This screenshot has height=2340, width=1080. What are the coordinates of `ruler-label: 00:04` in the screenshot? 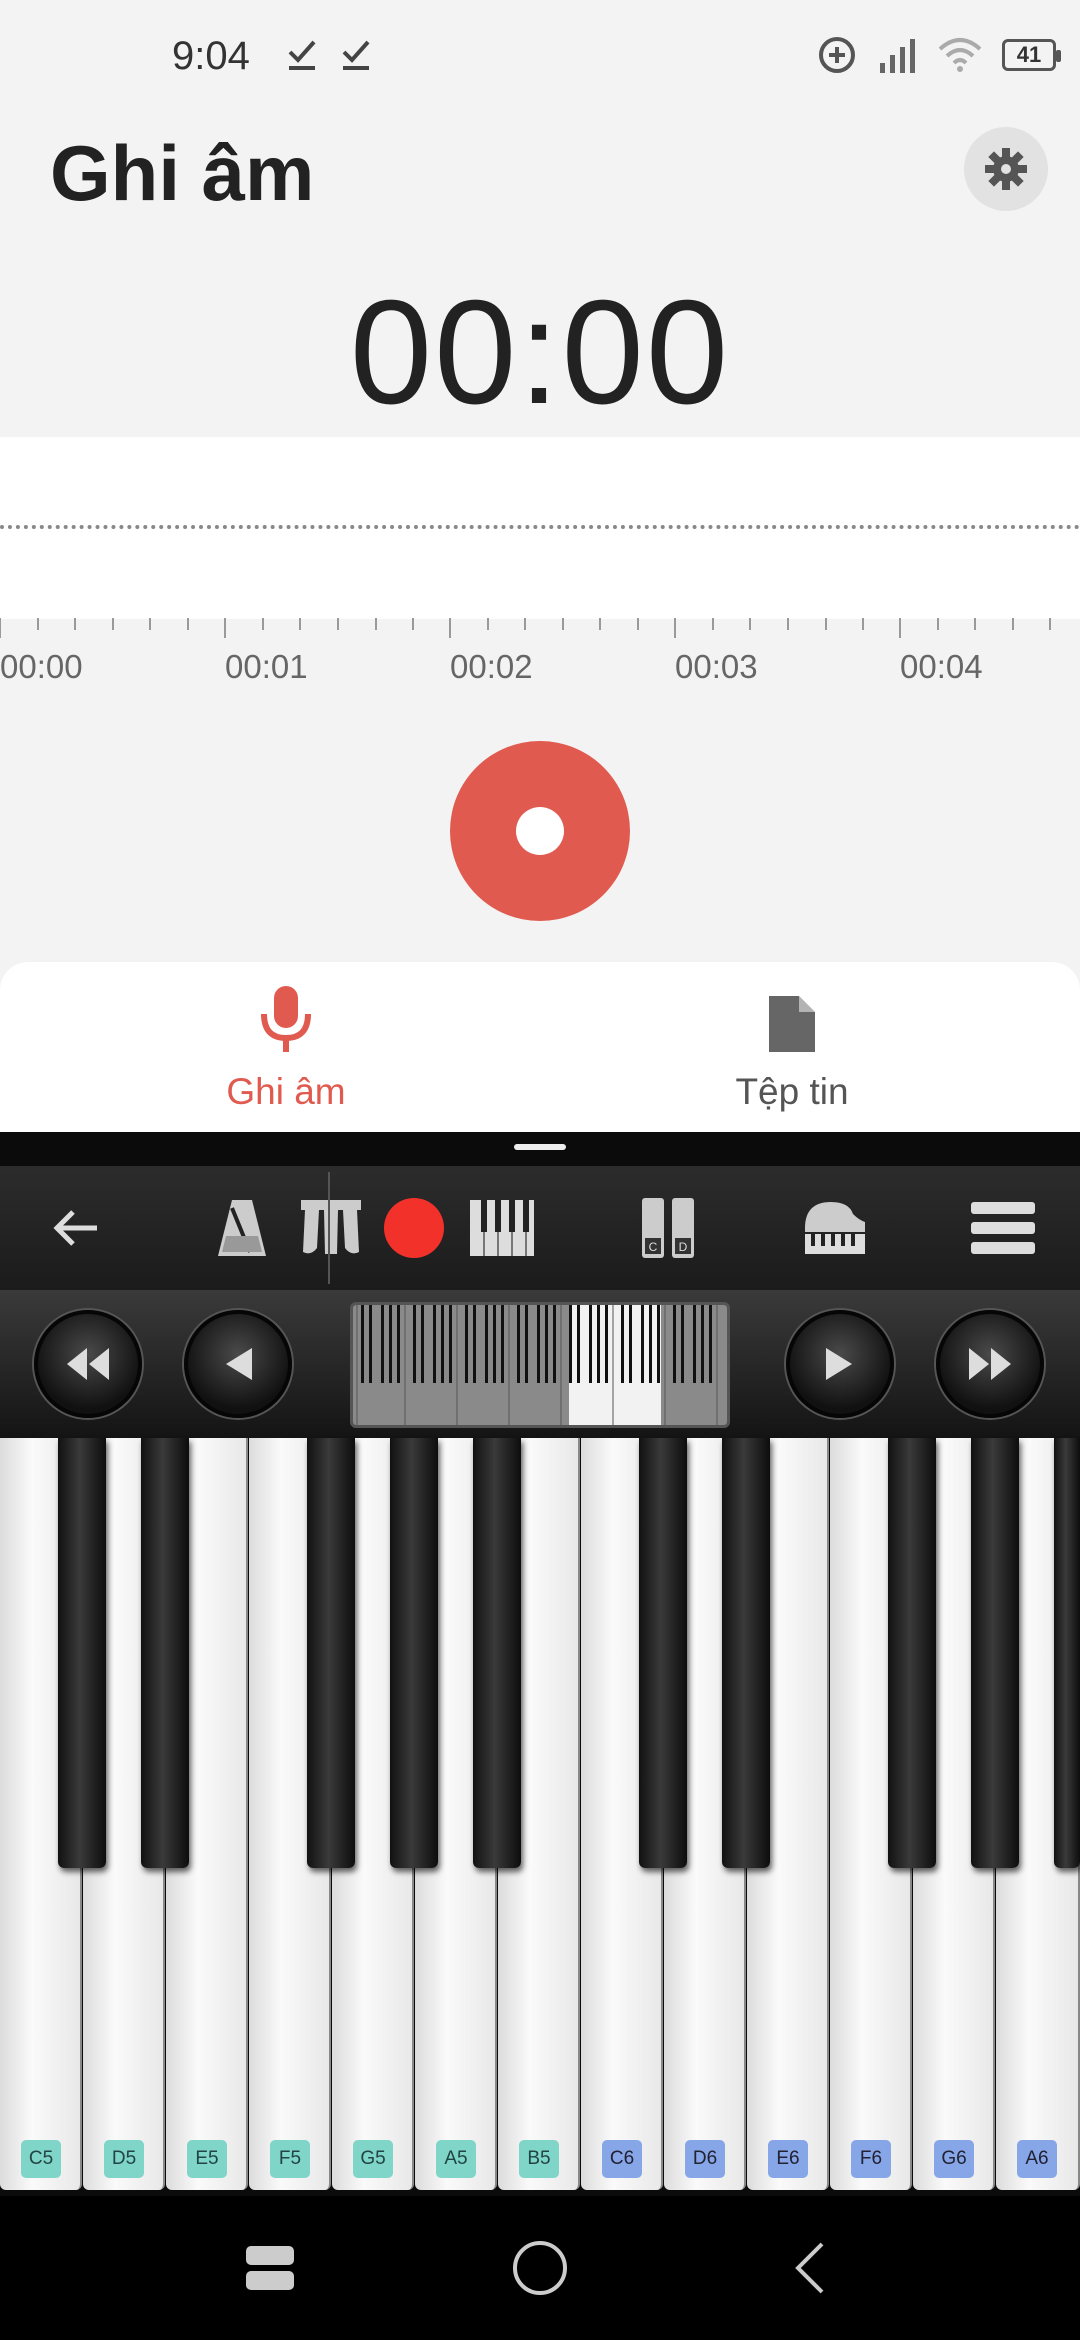 It's located at (941, 666).